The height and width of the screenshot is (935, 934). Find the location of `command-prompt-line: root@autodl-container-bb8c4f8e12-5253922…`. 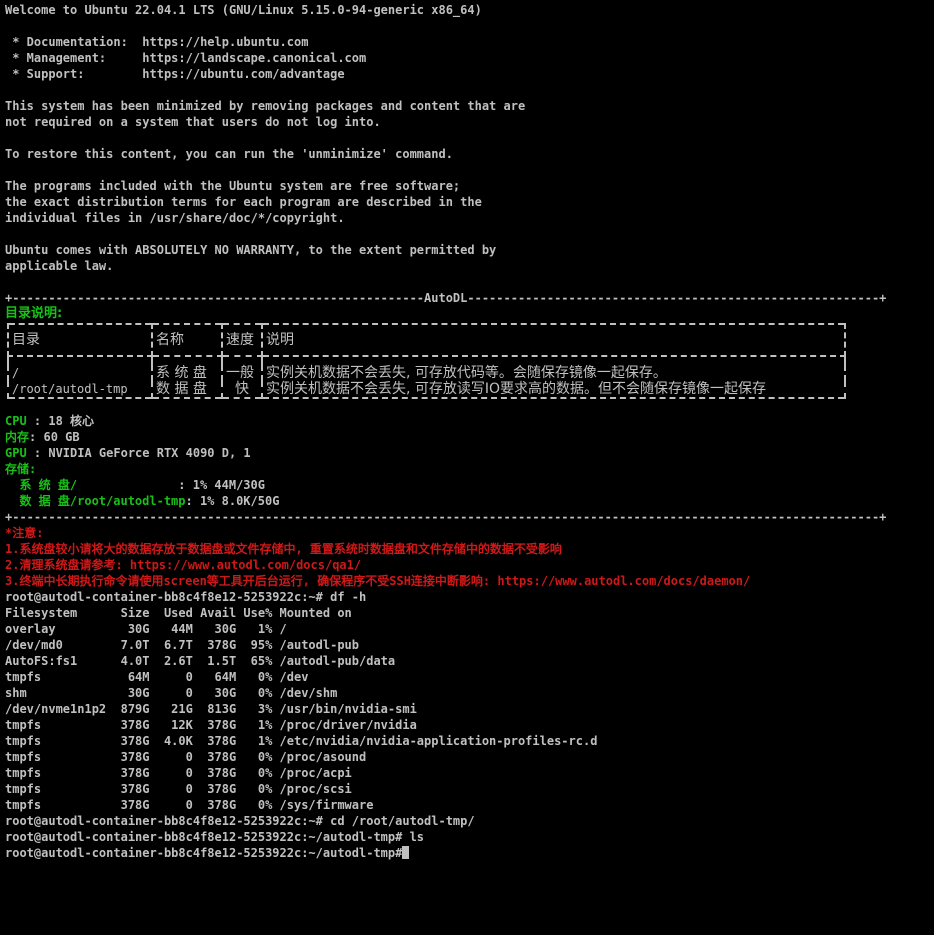

command-prompt-line: root@autodl-container-bb8c4f8e12-5253922… is located at coordinates (469, 853).